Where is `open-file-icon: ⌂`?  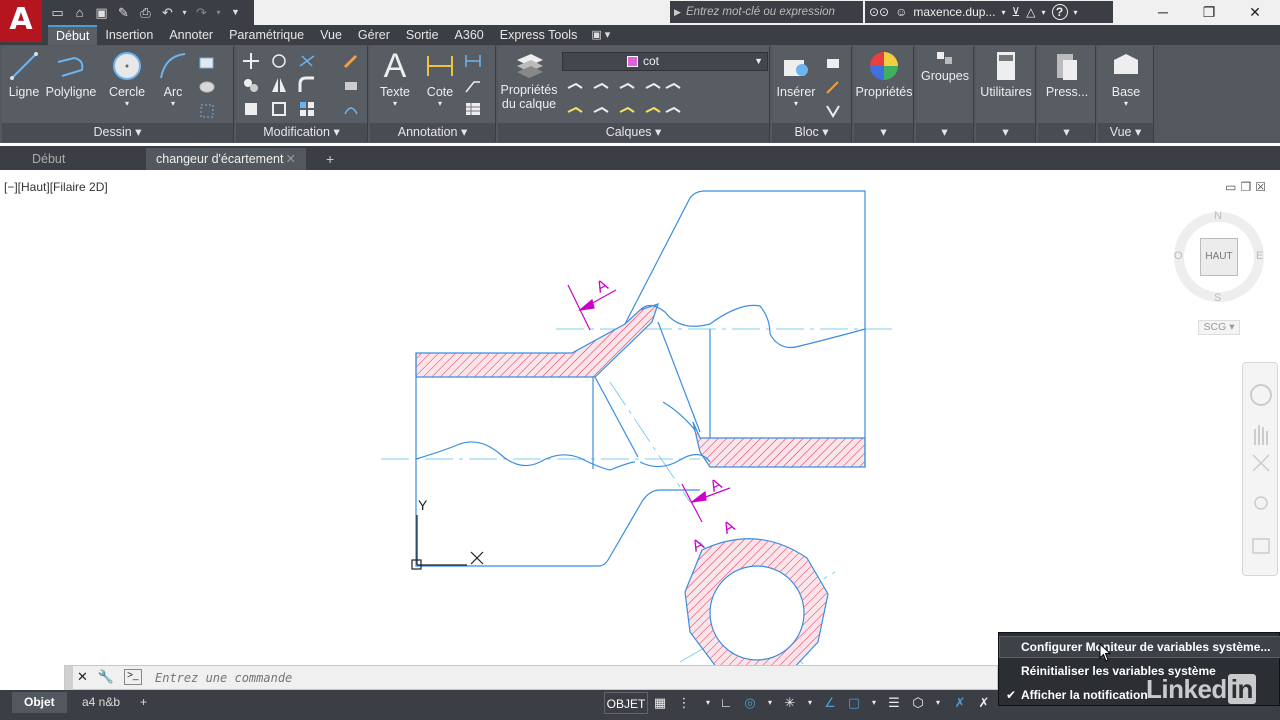 open-file-icon: ⌂ is located at coordinates (79, 12).